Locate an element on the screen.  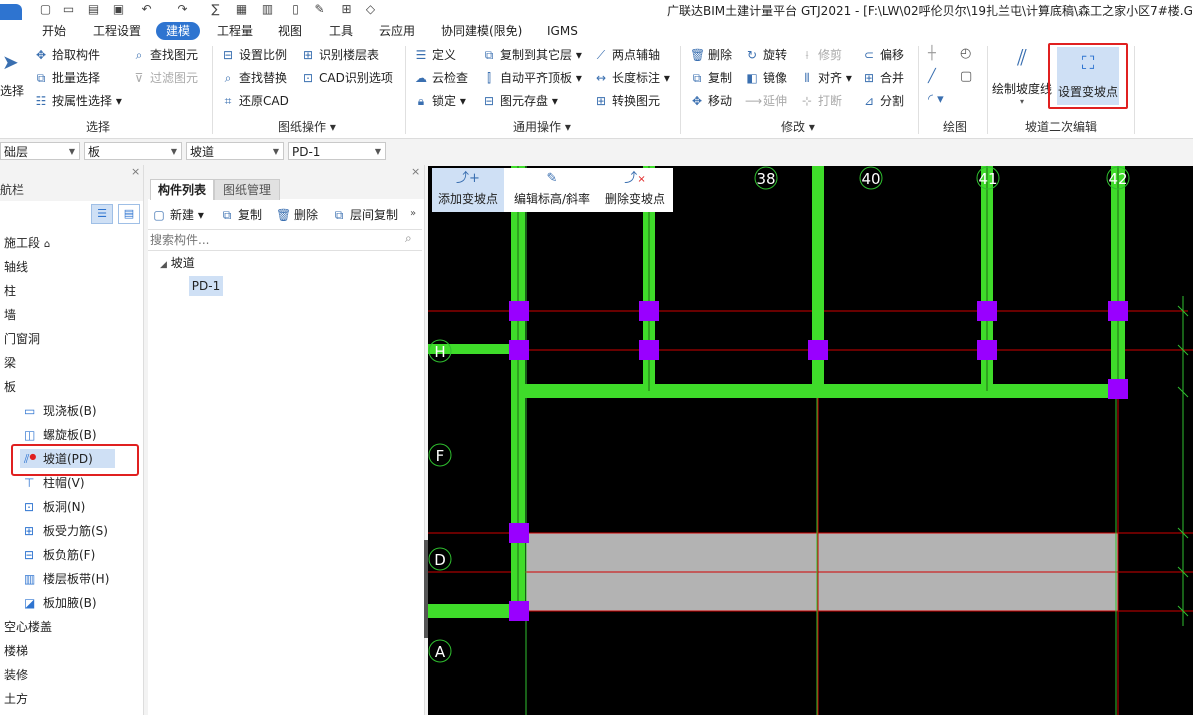
arc-icon: ◜ ▾ is located at coordinates (936, 99).